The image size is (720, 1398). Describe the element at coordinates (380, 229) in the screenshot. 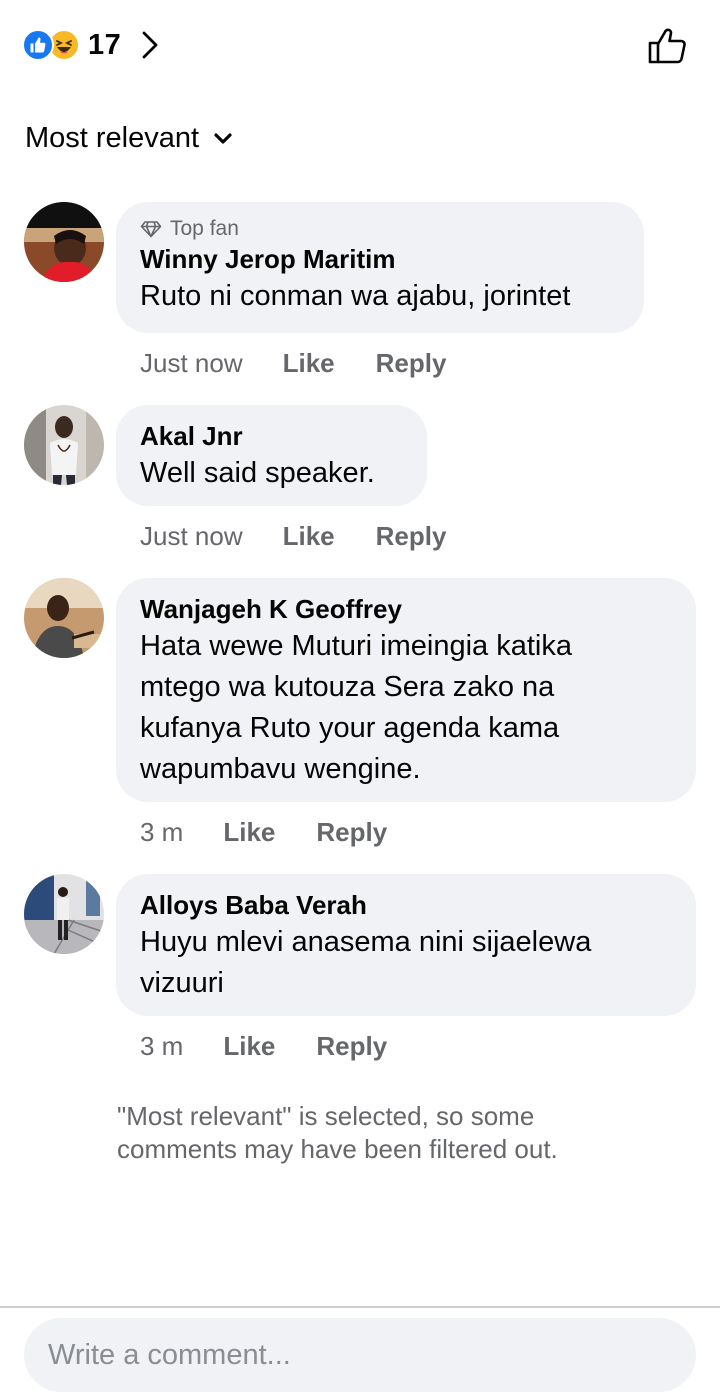

I see `top-fan-badge: Top fan` at that location.